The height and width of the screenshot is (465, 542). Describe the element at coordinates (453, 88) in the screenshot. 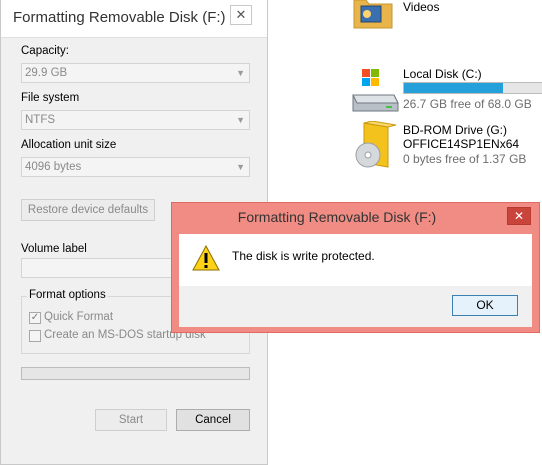

I see `drive-c-usage-fill` at that location.